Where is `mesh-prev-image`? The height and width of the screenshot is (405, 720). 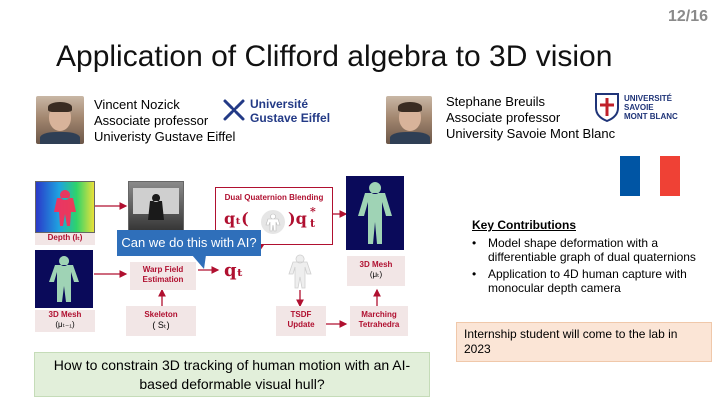
mesh-prev-image is located at coordinates (64, 279).